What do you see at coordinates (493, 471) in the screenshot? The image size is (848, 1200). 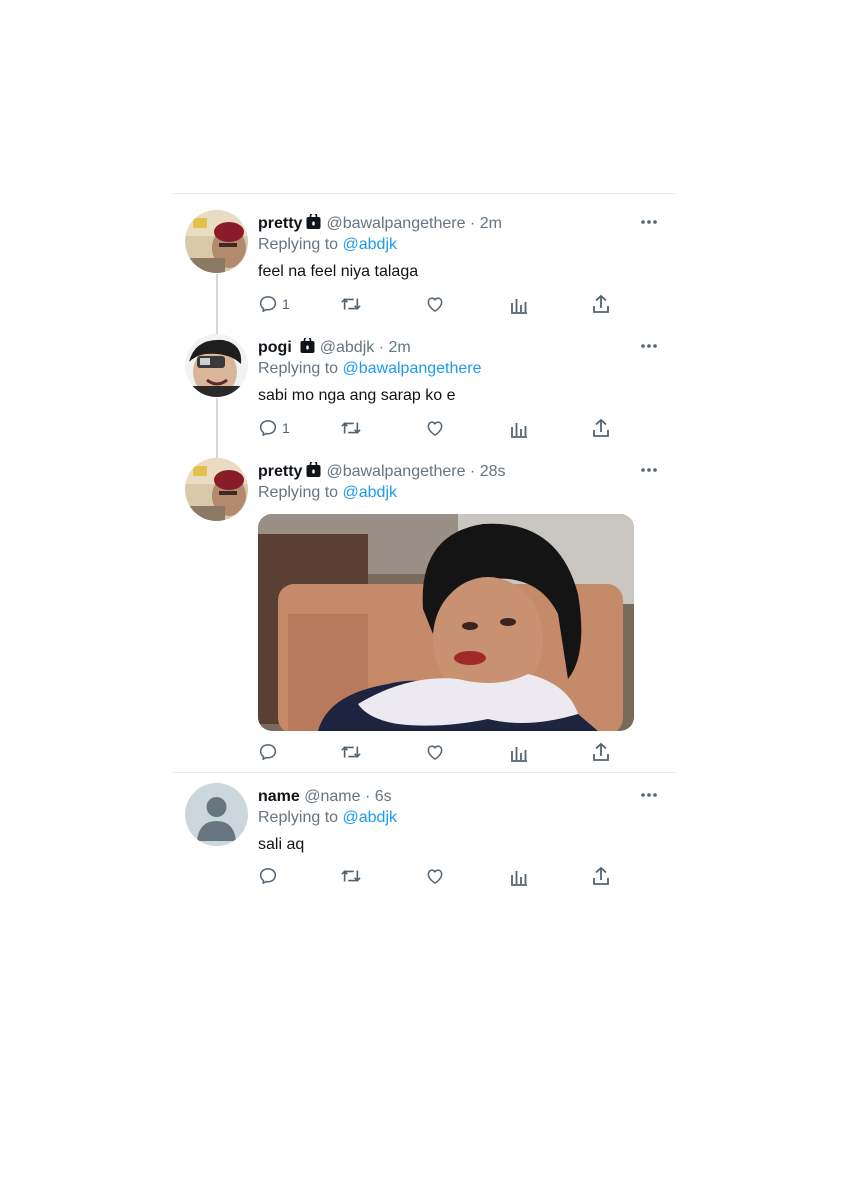 I see `timestamp: 28s` at bounding box center [493, 471].